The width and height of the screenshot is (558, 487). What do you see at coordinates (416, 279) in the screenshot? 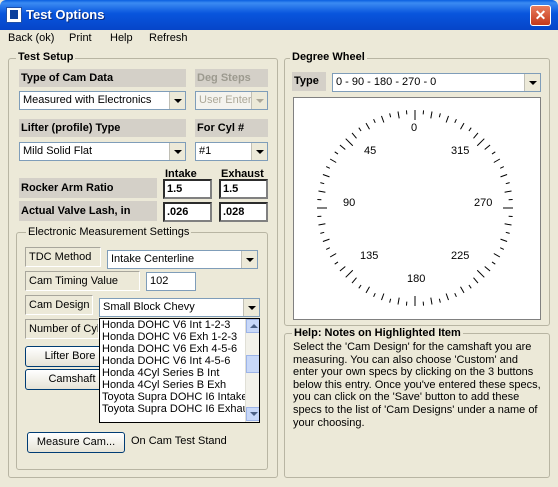
I see `wheel-label-180: 180` at bounding box center [416, 279].